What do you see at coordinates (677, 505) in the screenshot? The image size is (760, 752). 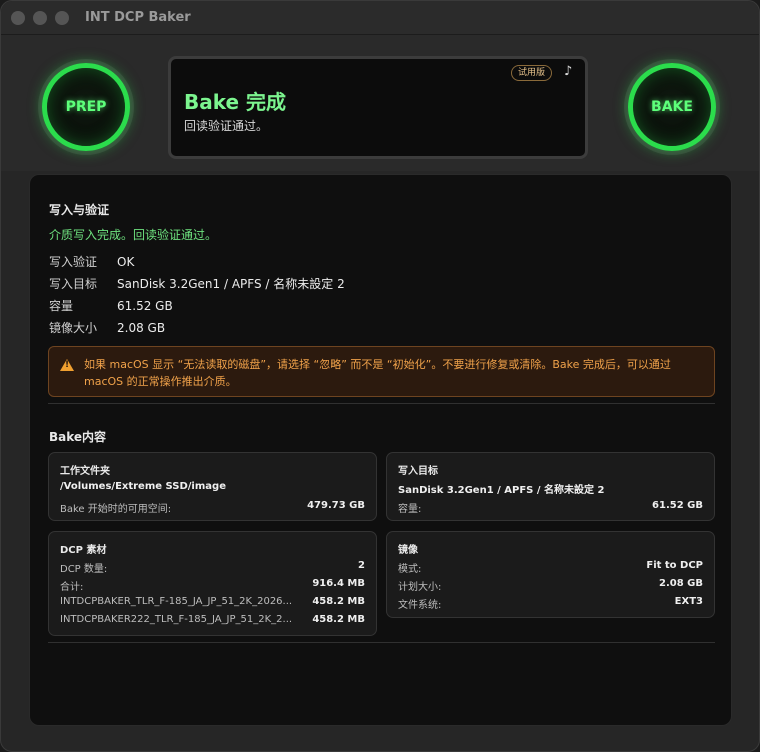 I see `target-capacity-value: 61.52 GB` at bounding box center [677, 505].